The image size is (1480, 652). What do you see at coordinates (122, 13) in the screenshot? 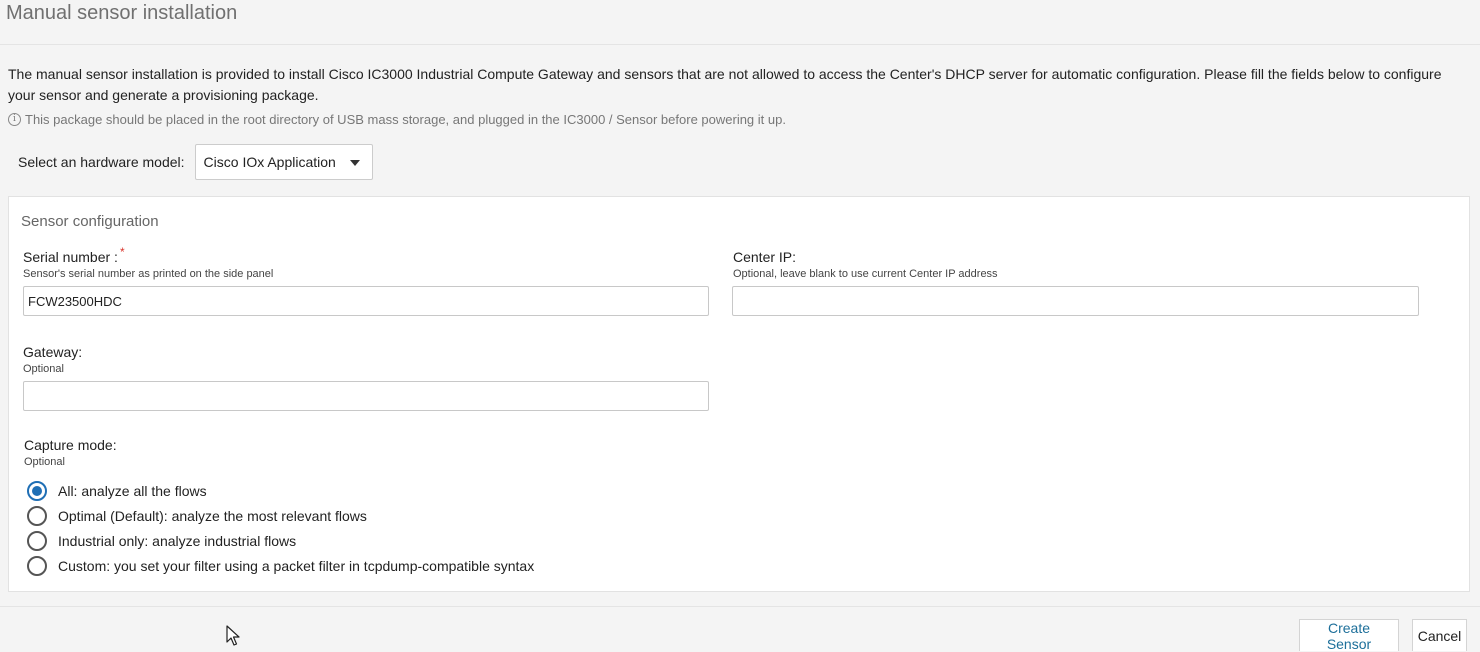
I see `page-title: Manual sensor installation` at bounding box center [122, 13].